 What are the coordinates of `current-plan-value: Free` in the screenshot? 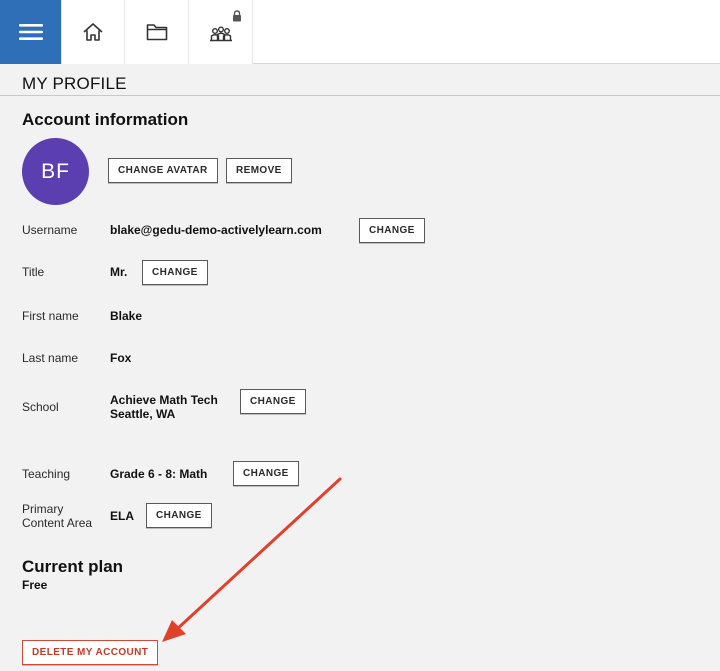 It's located at (35, 585).